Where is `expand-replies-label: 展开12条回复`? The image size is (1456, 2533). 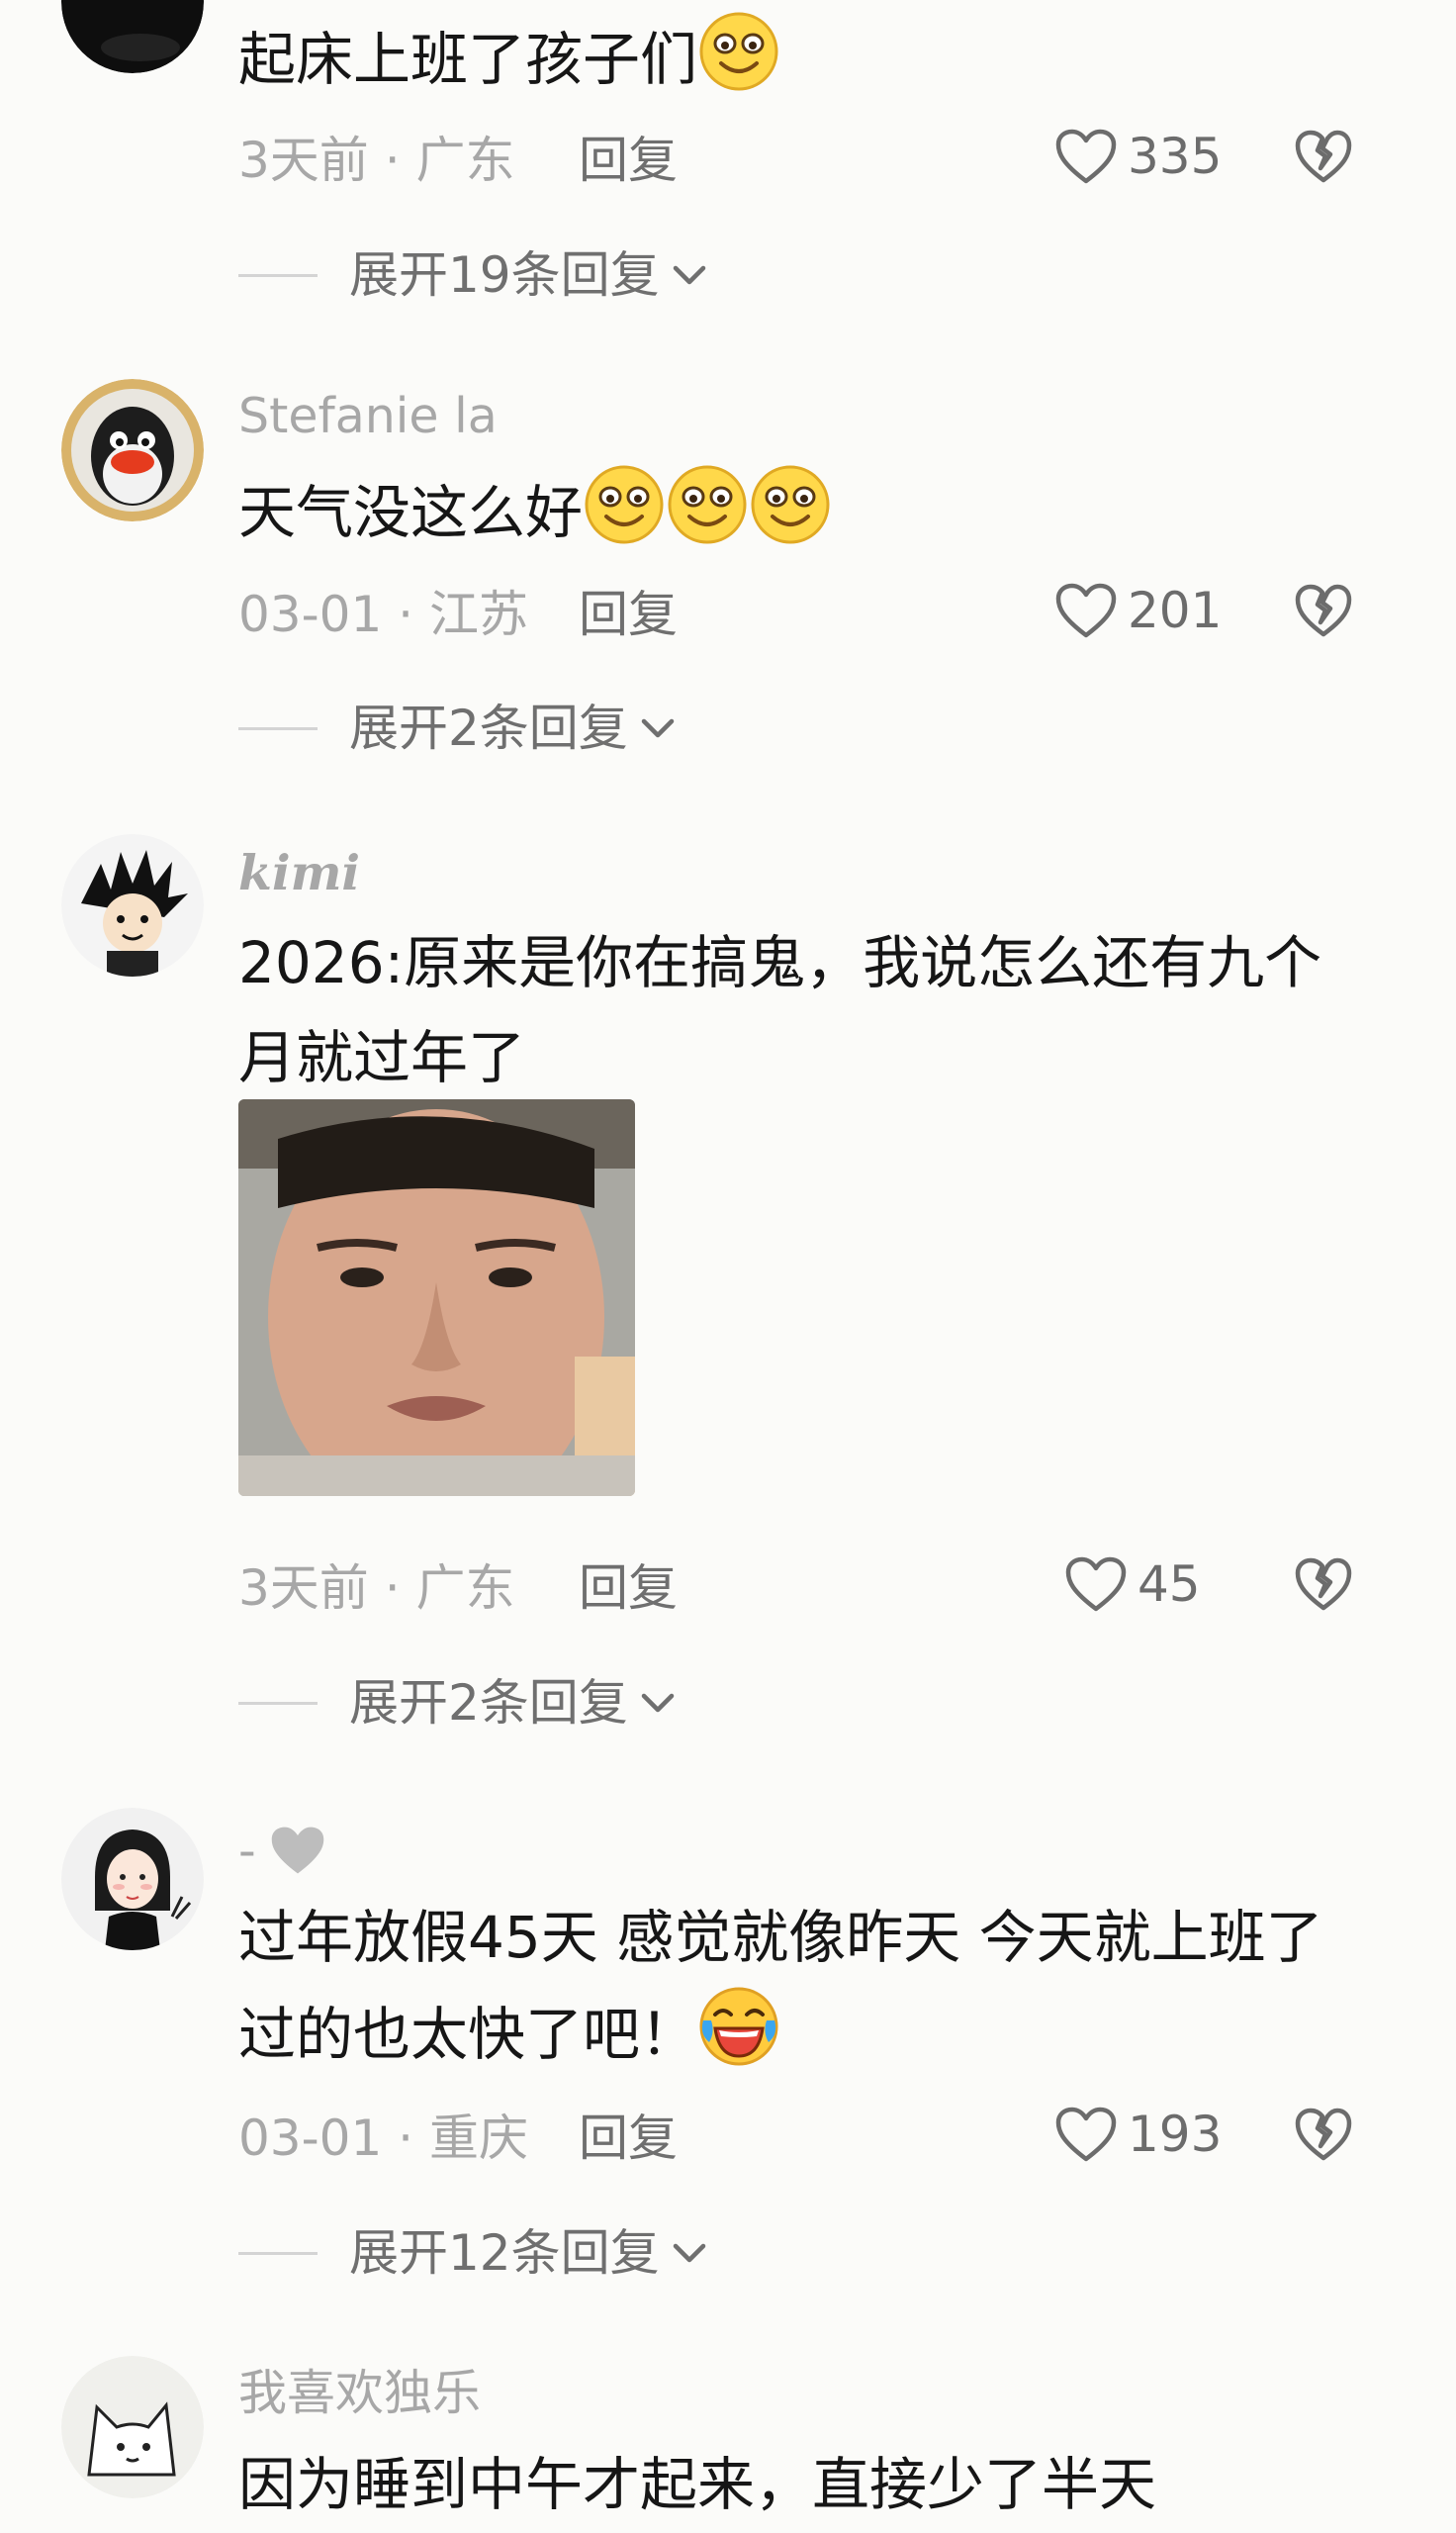 expand-replies-label: 展开12条回复 is located at coordinates (504, 2253).